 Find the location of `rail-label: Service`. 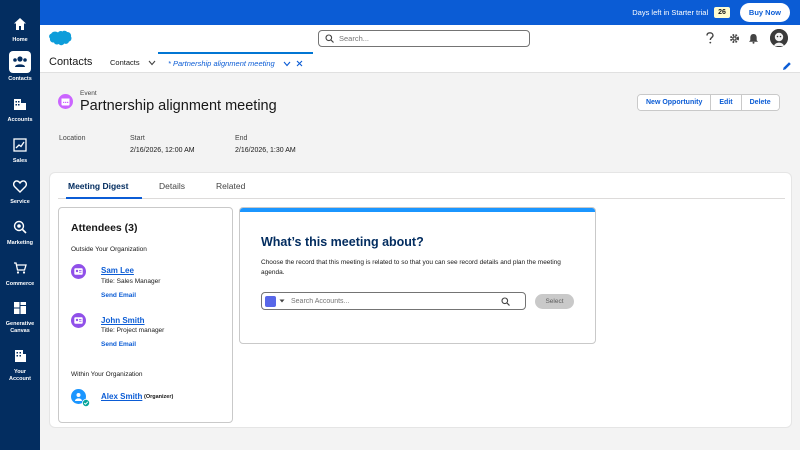

rail-label: Service is located at coordinates (20, 202).